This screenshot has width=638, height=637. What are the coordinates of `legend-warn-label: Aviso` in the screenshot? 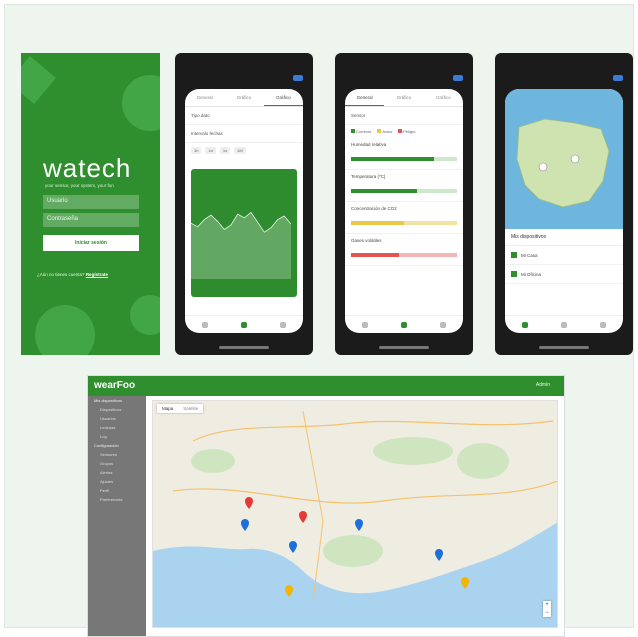 It's located at (387, 131).